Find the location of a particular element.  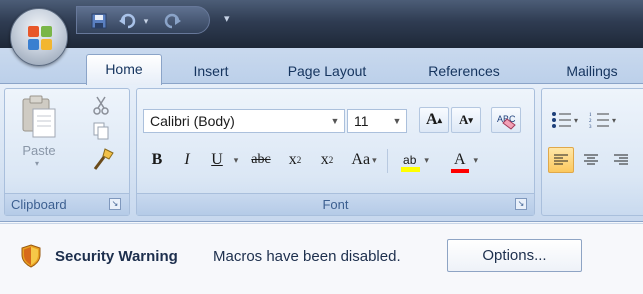

font-size-dropdown-icon: ▼ is located at coordinates (397, 121).